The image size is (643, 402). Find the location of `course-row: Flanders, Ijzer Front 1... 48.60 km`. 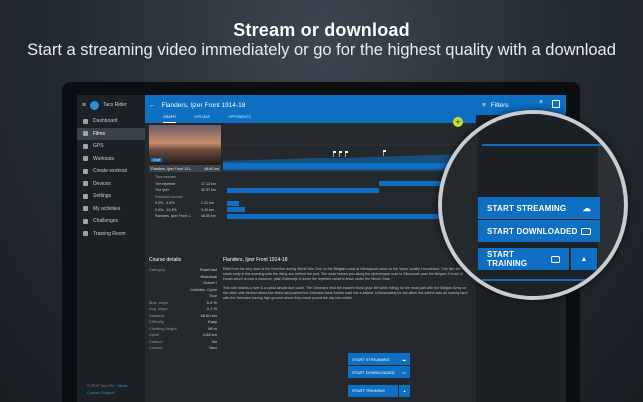

course-row: Flanders, Ijzer Front 1... 48.60 km is located at coordinates (311, 216).